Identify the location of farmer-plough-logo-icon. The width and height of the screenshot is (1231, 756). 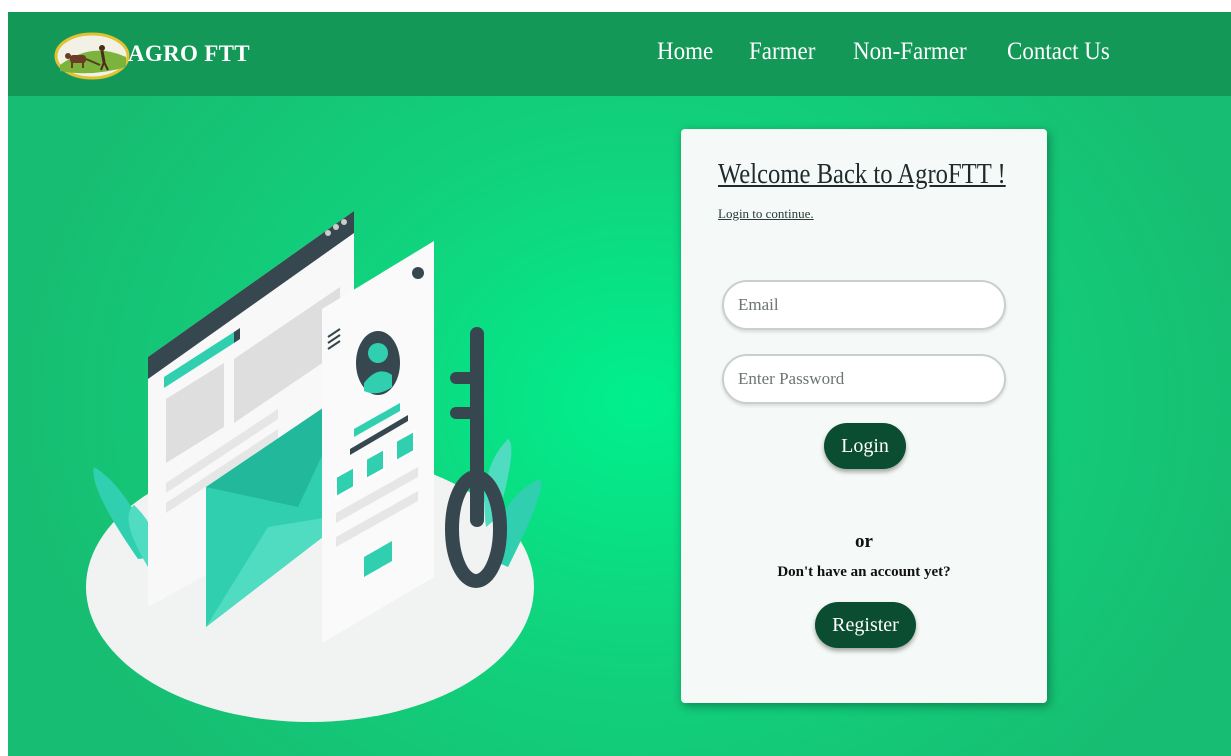
(92, 56).